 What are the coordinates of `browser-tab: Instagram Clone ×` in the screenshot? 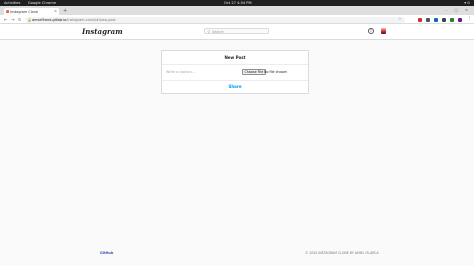 It's located at (31, 11).